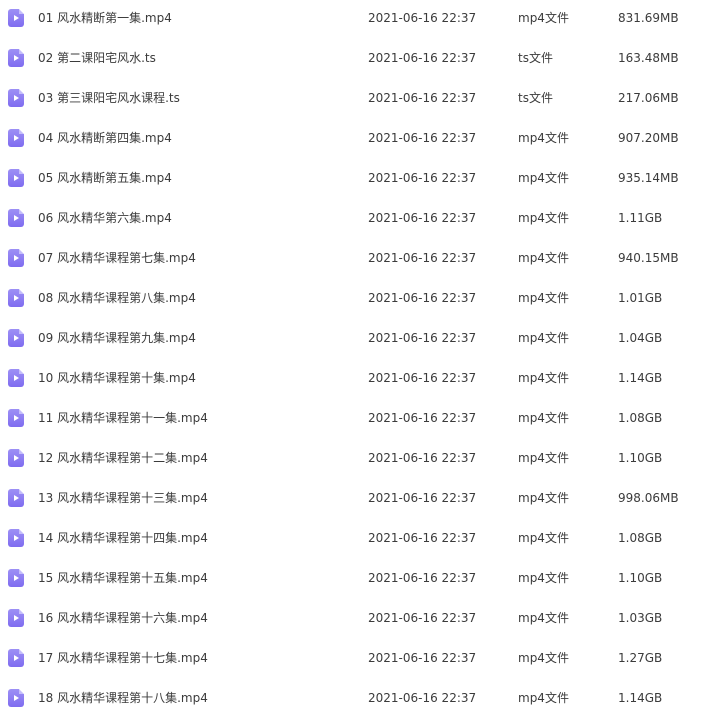 Image resolution: width=728 pixels, height=718 pixels. Describe the element at coordinates (640, 298) in the screenshot. I see `file-size: 1.01GB` at that location.